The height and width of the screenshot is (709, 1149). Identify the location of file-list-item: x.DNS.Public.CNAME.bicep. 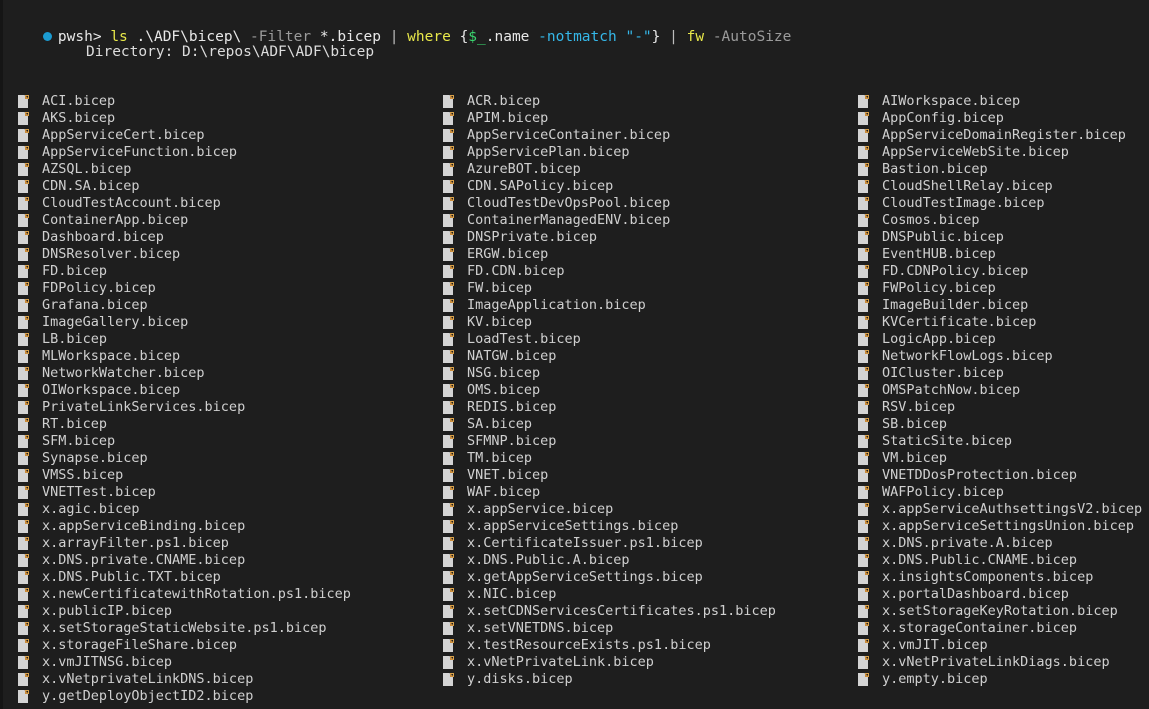
(1000, 560).